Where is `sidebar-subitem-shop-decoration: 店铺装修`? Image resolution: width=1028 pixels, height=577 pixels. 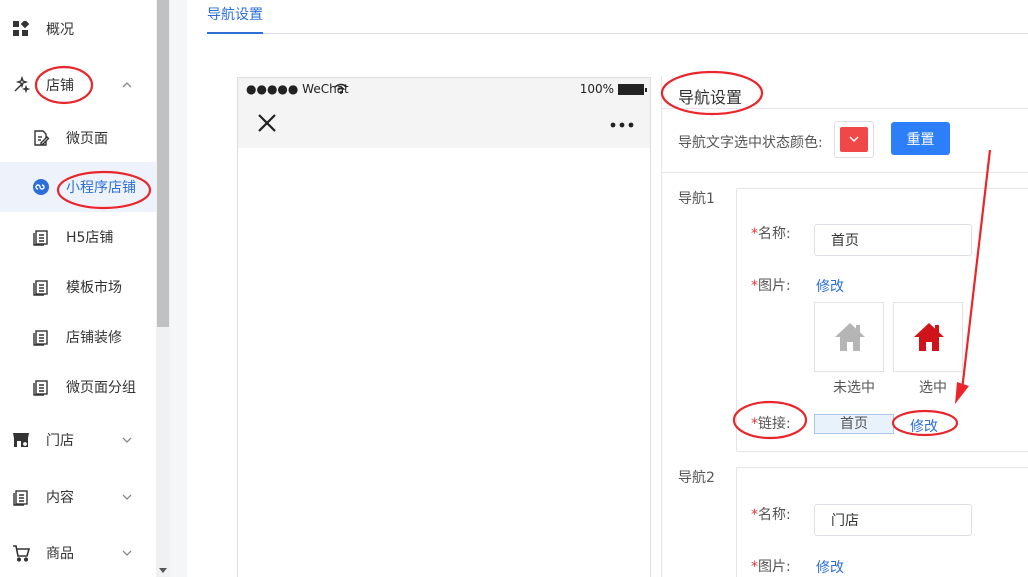 sidebar-subitem-shop-decoration: 店铺装修 is located at coordinates (78, 337).